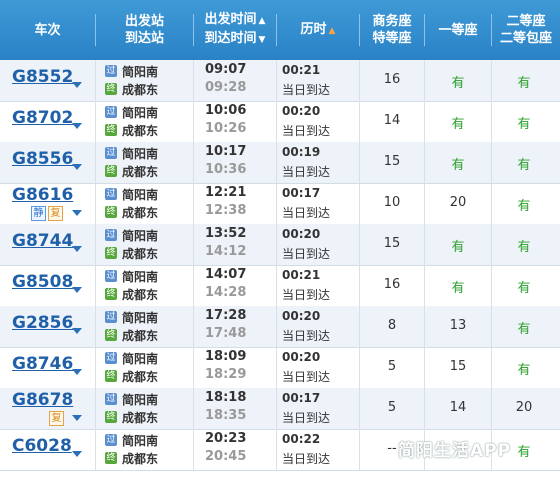 Image resolution: width=560 pixels, height=477 pixels. What do you see at coordinates (42, 400) in the screenshot?
I see `train-number-link: G8678` at bounding box center [42, 400].